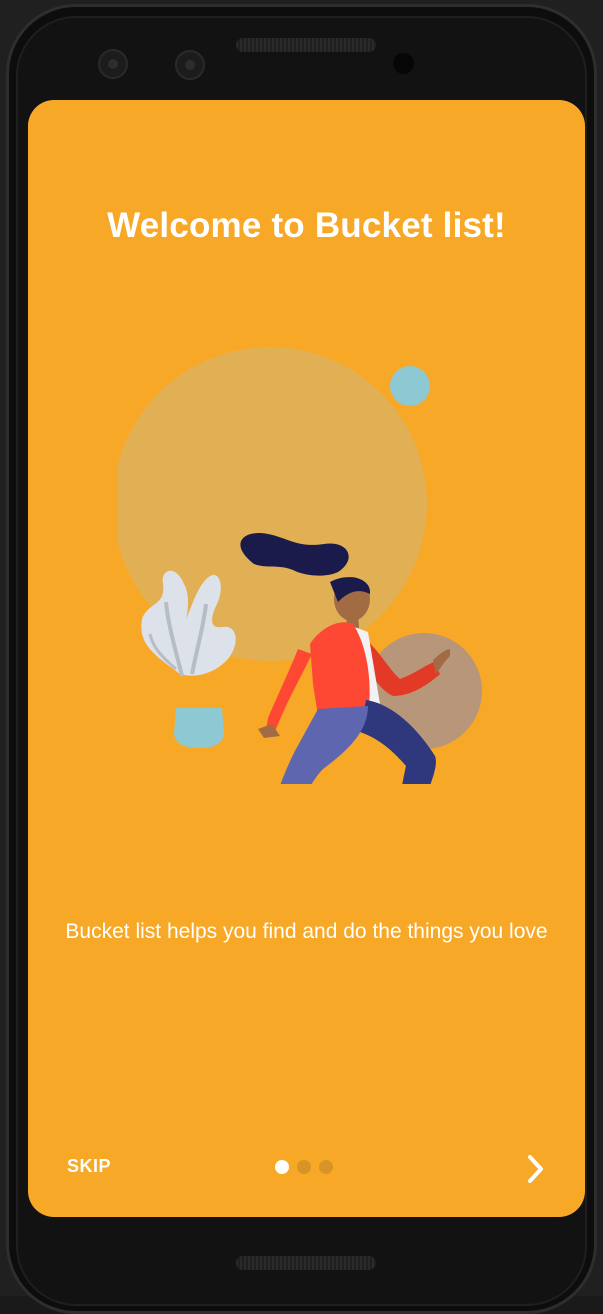 The width and height of the screenshot is (603, 1314). Describe the element at coordinates (410, 386) in the screenshot. I see `small-blue-circle-icon` at that location.